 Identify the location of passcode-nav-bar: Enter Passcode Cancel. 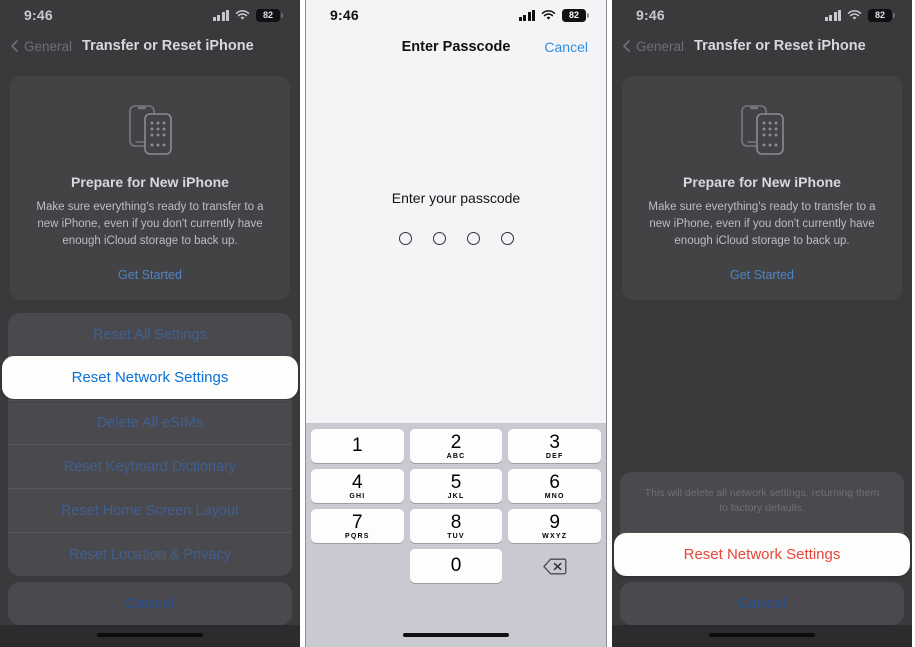
(456, 47).